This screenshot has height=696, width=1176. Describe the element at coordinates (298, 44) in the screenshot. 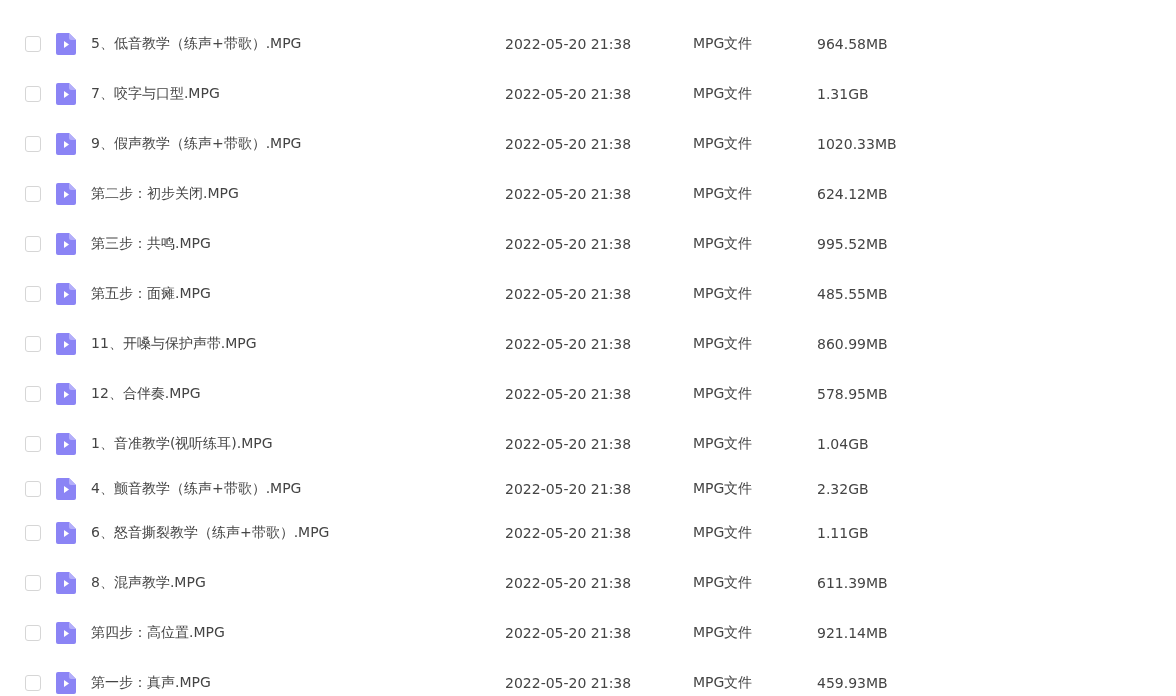

I see `file-name: 5、低音教学（练声+带歌）.MPG` at that location.